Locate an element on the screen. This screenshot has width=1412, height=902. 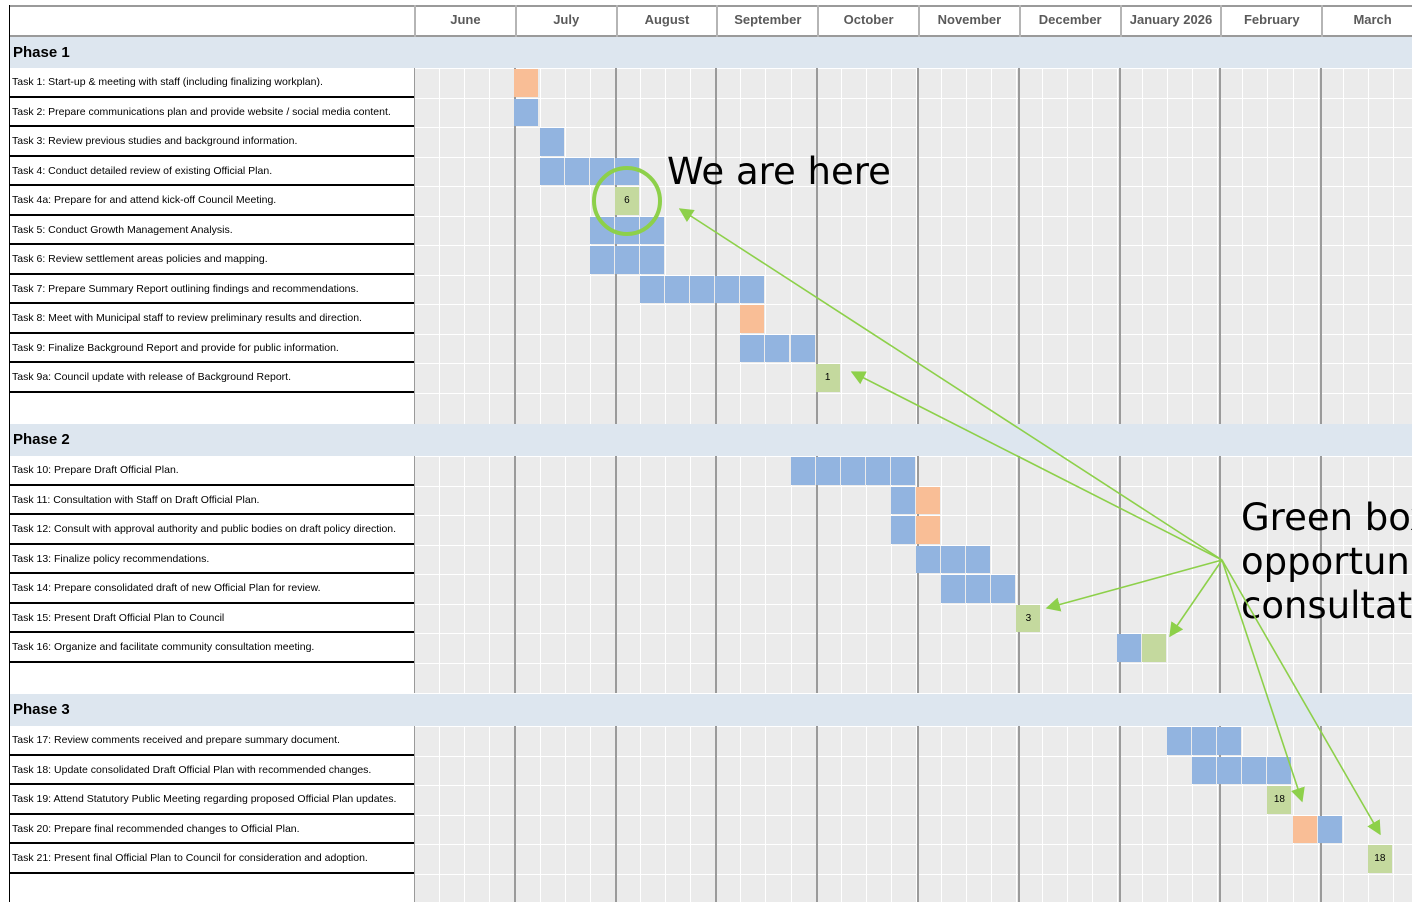
consultation-count: 3 is located at coordinates (1028, 618).